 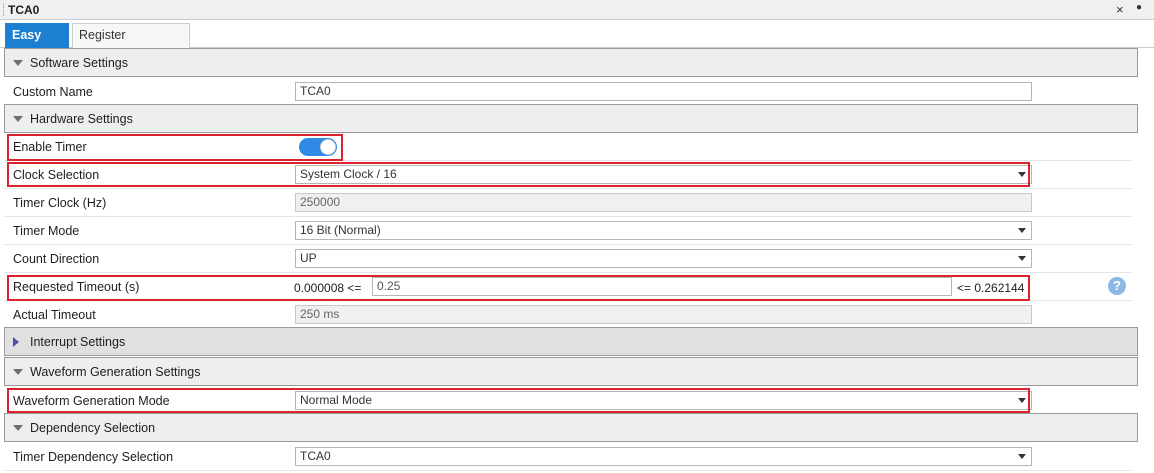 I want to click on field-label: Waveform Generation Mode, so click(x=91, y=401).